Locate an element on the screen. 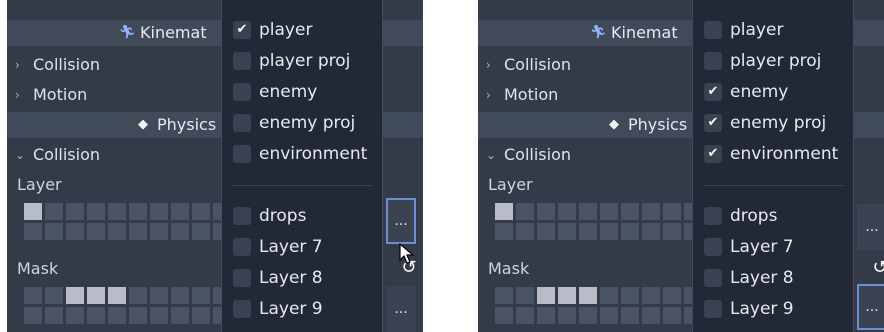  menu-item-player: ✔ player is located at coordinates (302, 30).